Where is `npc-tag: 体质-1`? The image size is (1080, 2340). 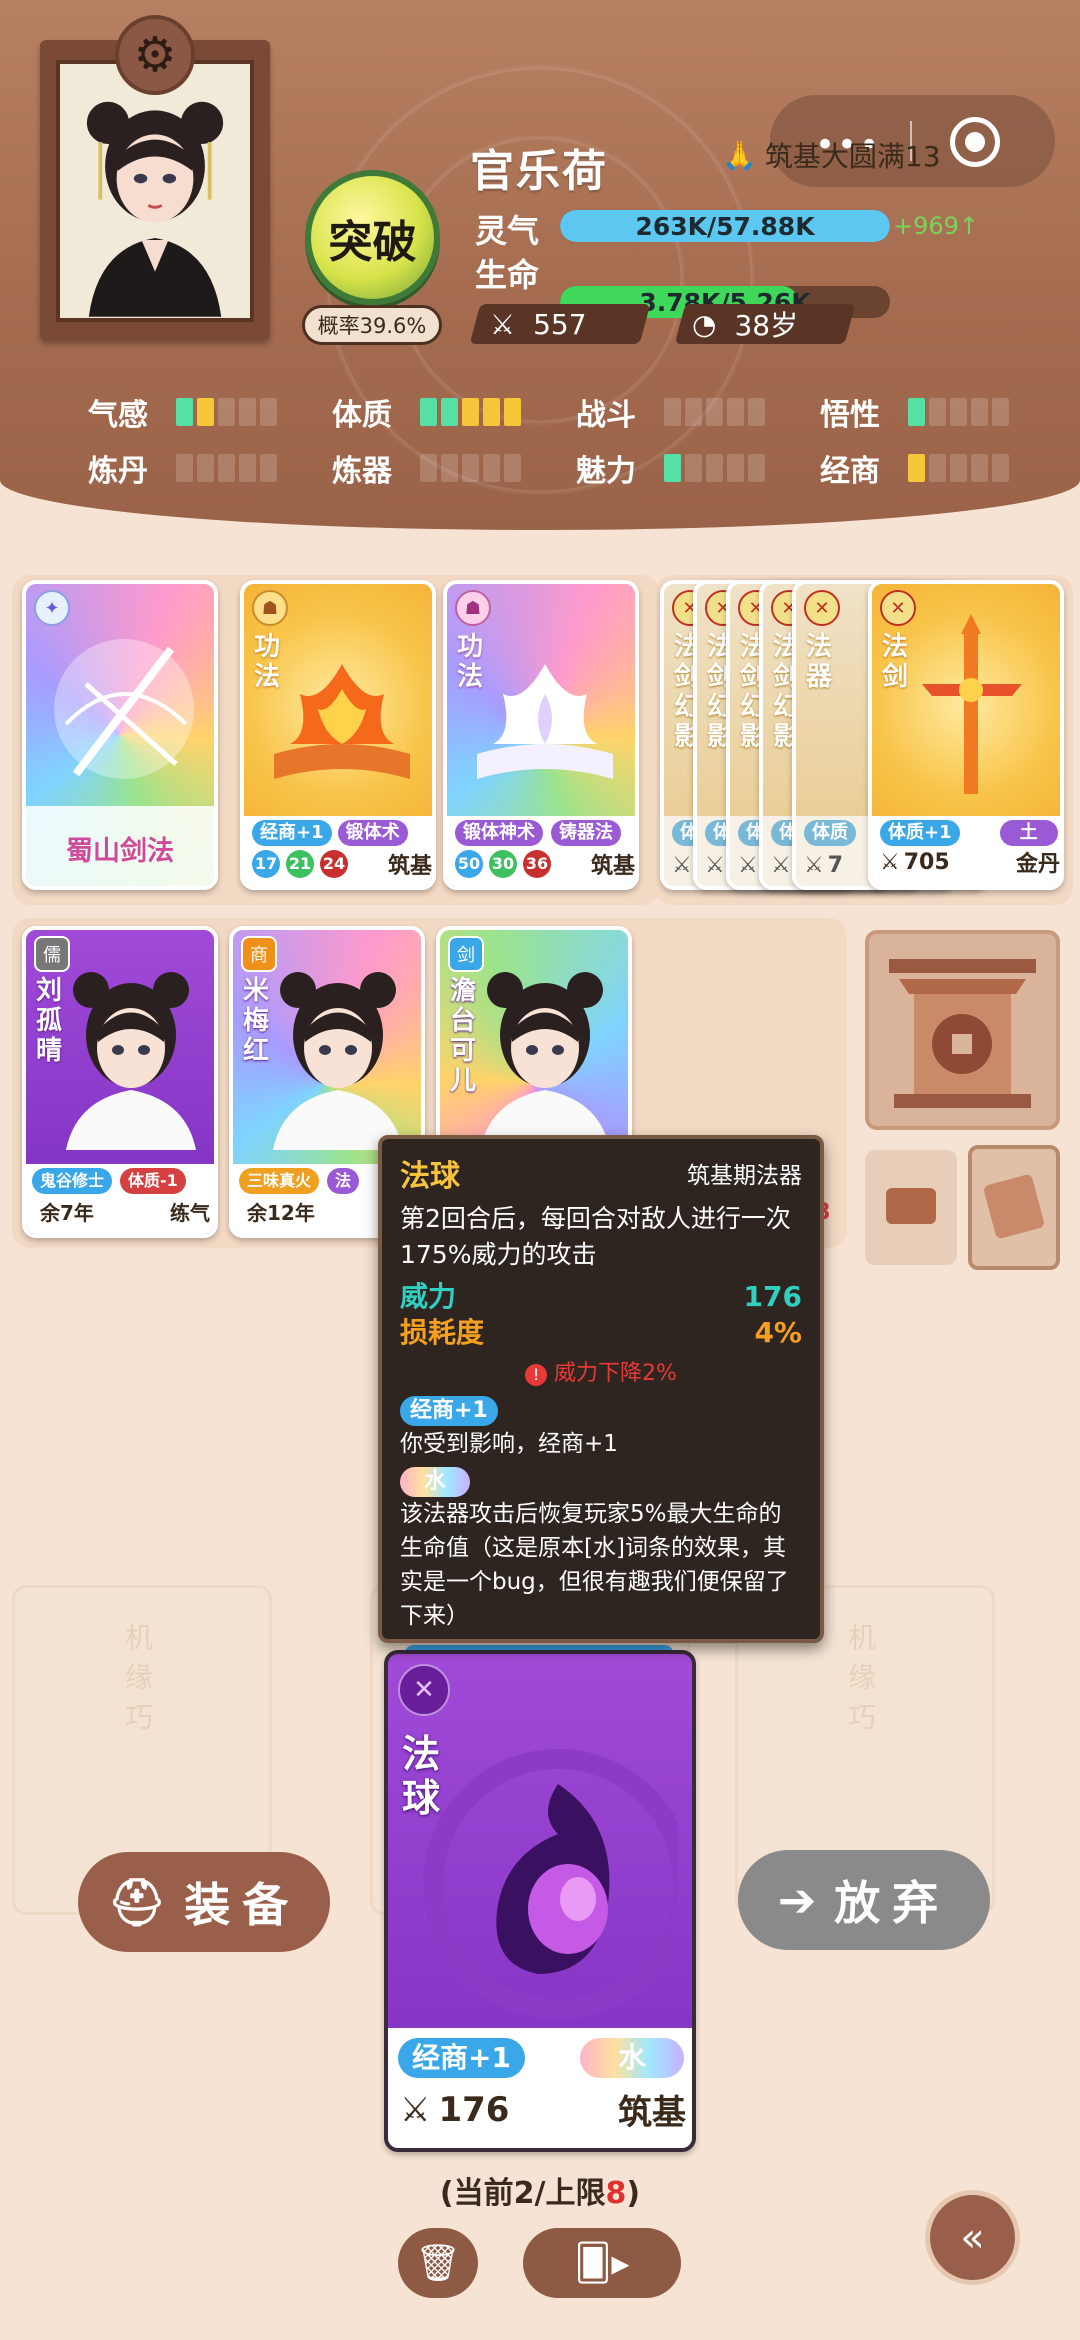
npc-tag: 体质-1 is located at coordinates (153, 1181).